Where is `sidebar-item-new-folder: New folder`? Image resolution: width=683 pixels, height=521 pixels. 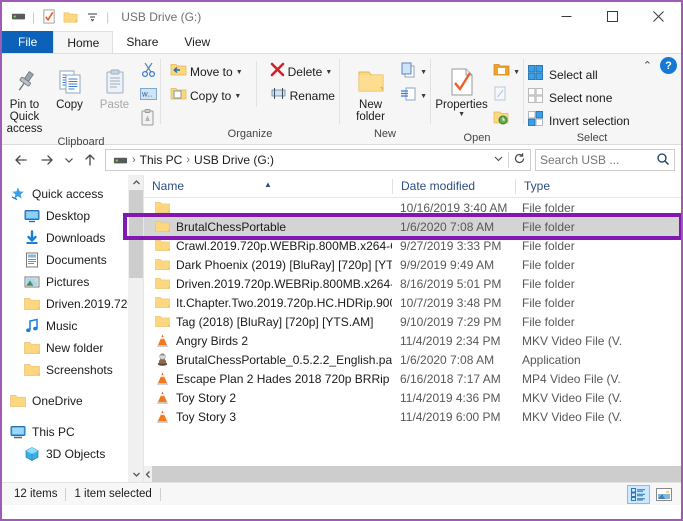
sidebar-item-new-folder: New folder is located at coordinates (72, 348).